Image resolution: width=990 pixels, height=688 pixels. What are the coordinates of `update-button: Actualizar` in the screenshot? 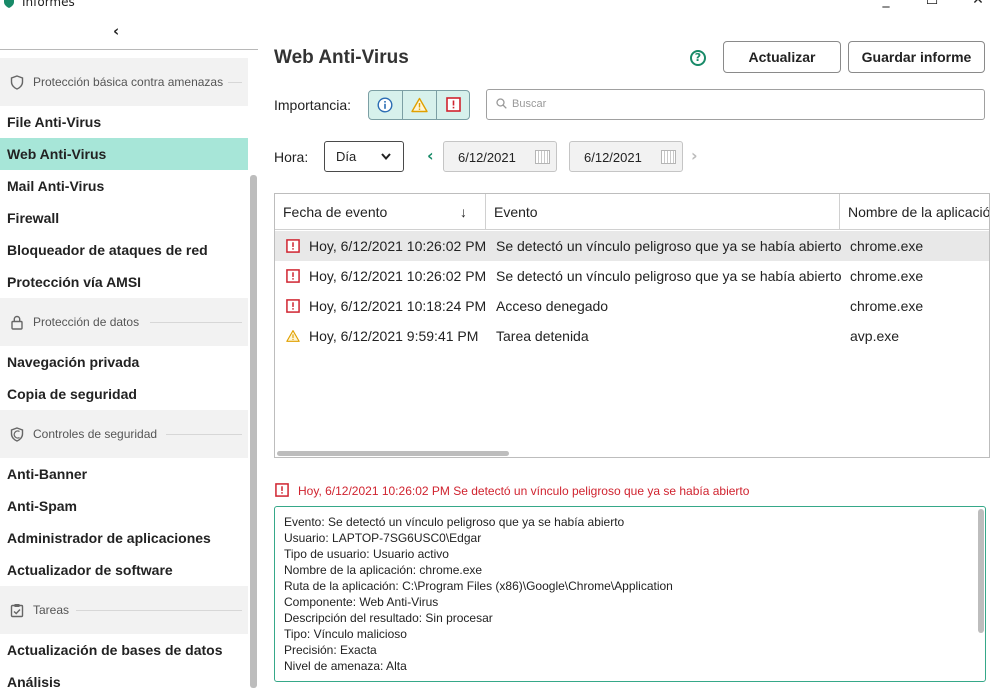 It's located at (782, 57).